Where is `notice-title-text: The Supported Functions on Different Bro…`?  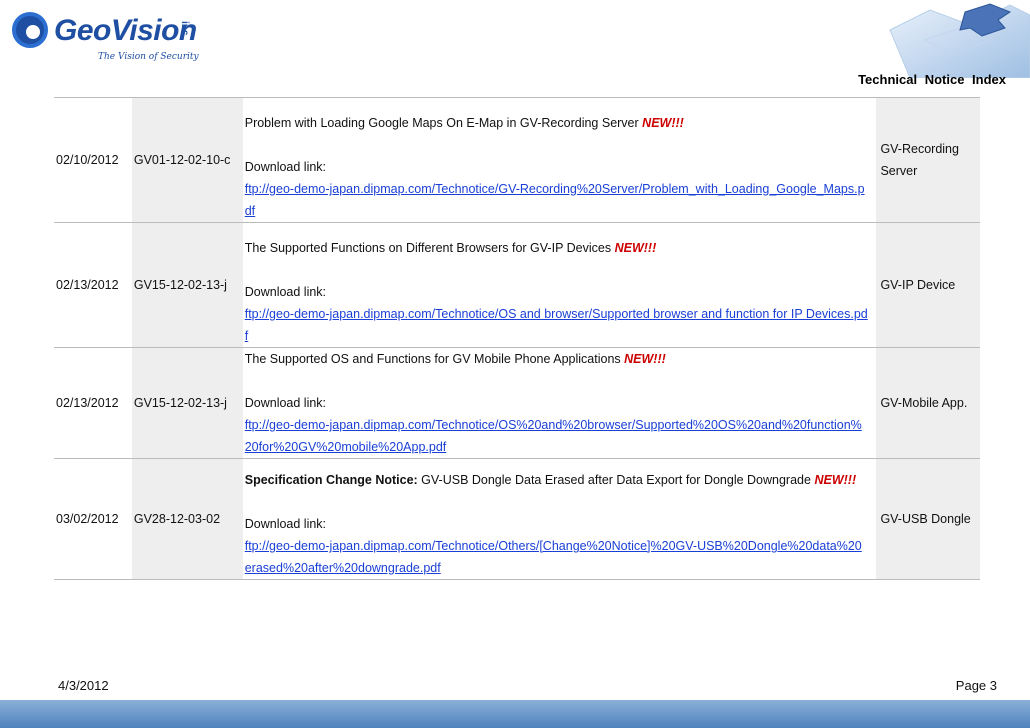 notice-title-text: The Supported Functions on Different Bro… is located at coordinates (428, 248).